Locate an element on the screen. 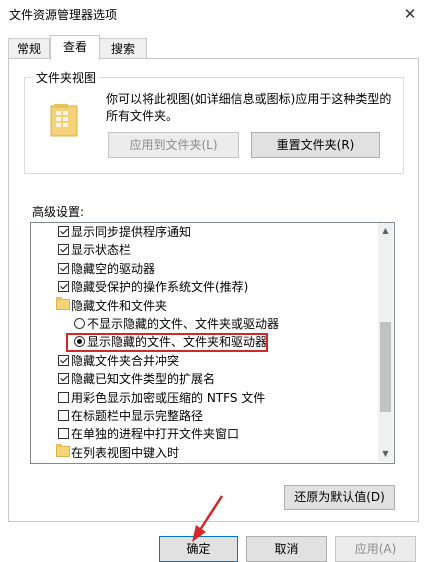  cancel-button: 取消 is located at coordinates (286, 549).